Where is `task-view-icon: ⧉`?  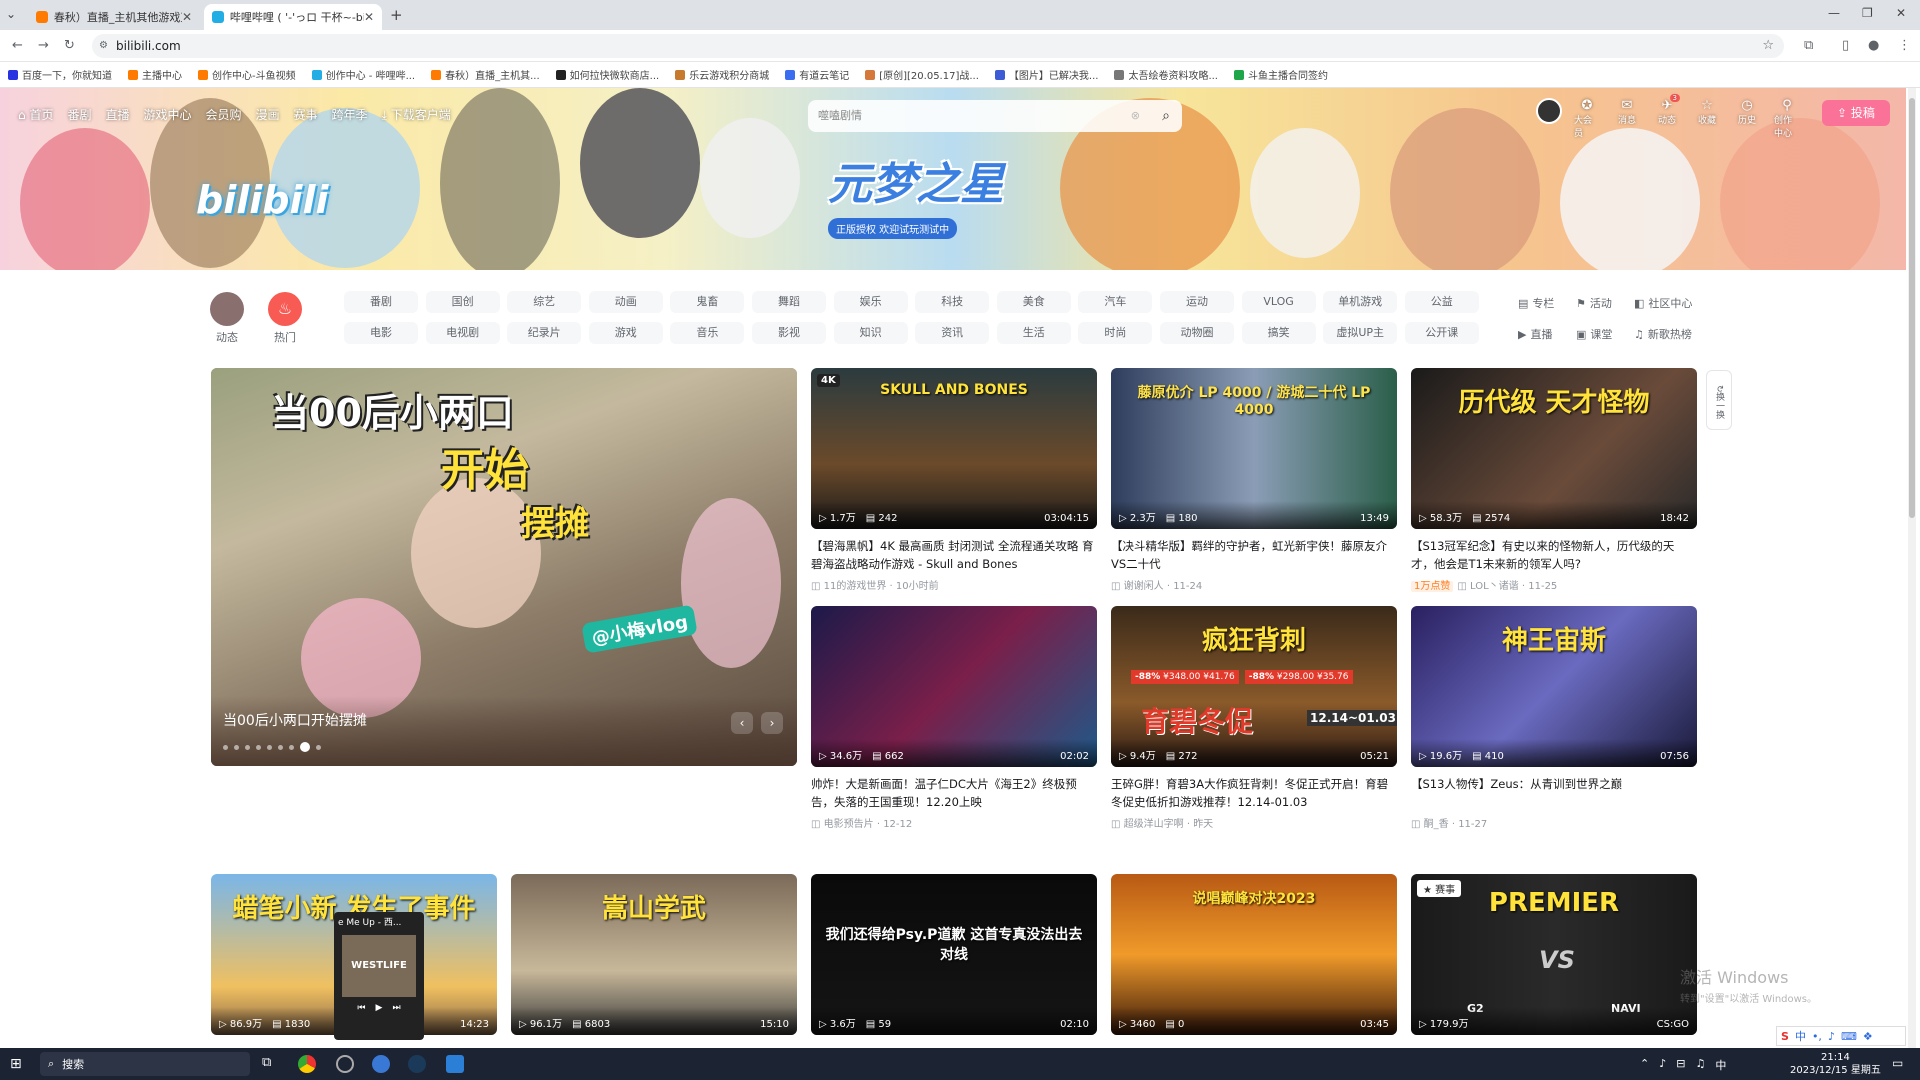
task-view-icon: ⧉ is located at coordinates (266, 1062).